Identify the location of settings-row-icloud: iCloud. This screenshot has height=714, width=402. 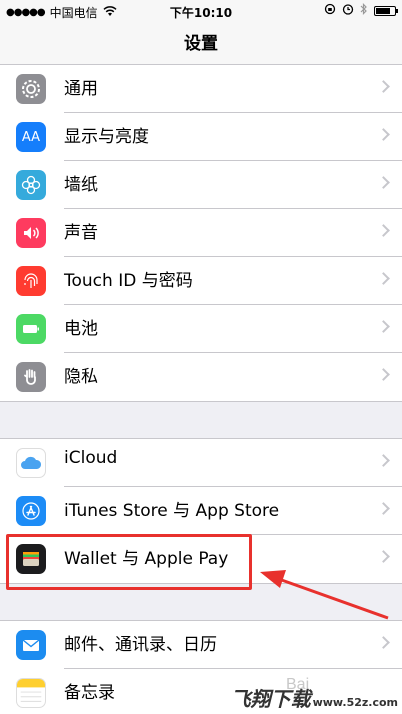
(201, 463).